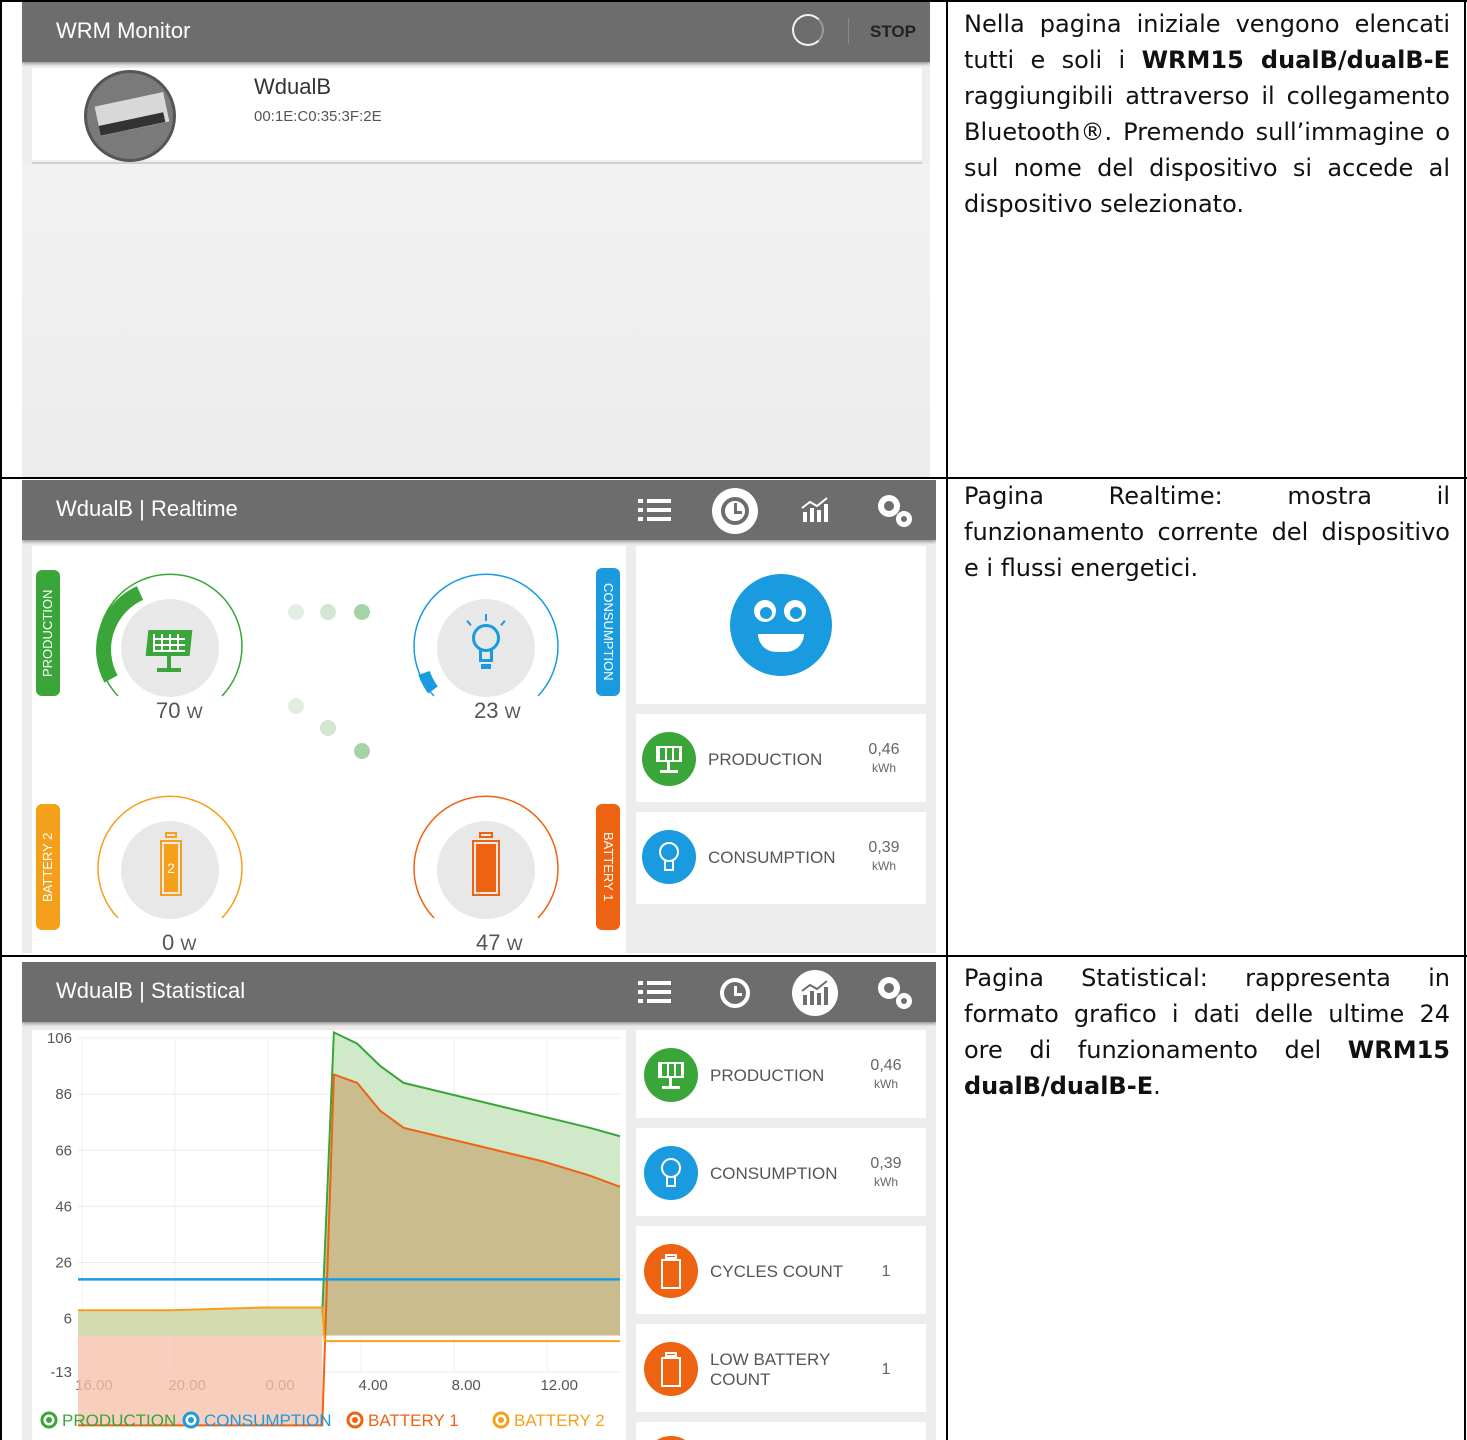 This screenshot has width=1467, height=1440. Describe the element at coordinates (808, 30) in the screenshot. I see `loading-spinner-icon` at that location.